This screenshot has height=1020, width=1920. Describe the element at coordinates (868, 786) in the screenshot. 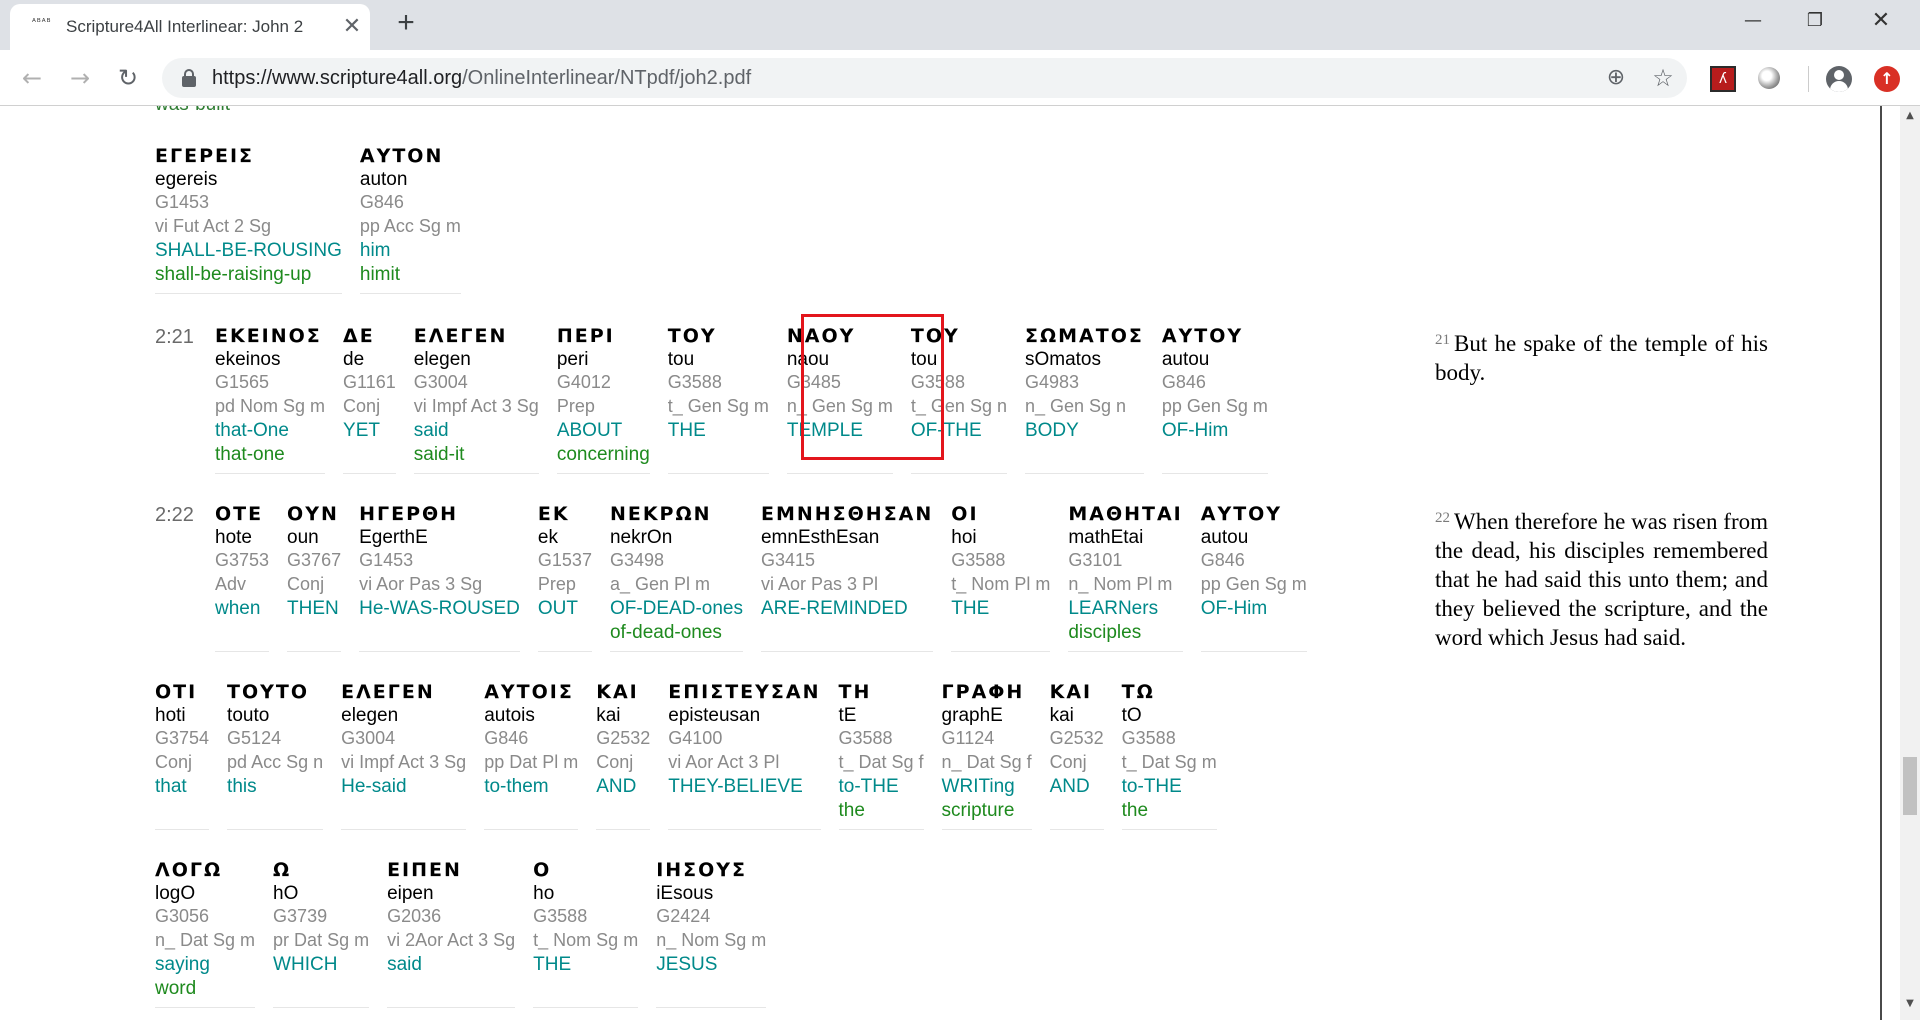

I see `word-eng: to-THE` at that location.